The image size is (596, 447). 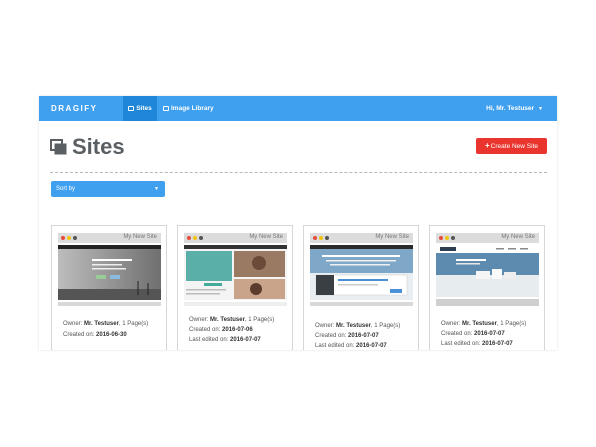 I want to click on plus-icon: +, so click(x=487, y=145).